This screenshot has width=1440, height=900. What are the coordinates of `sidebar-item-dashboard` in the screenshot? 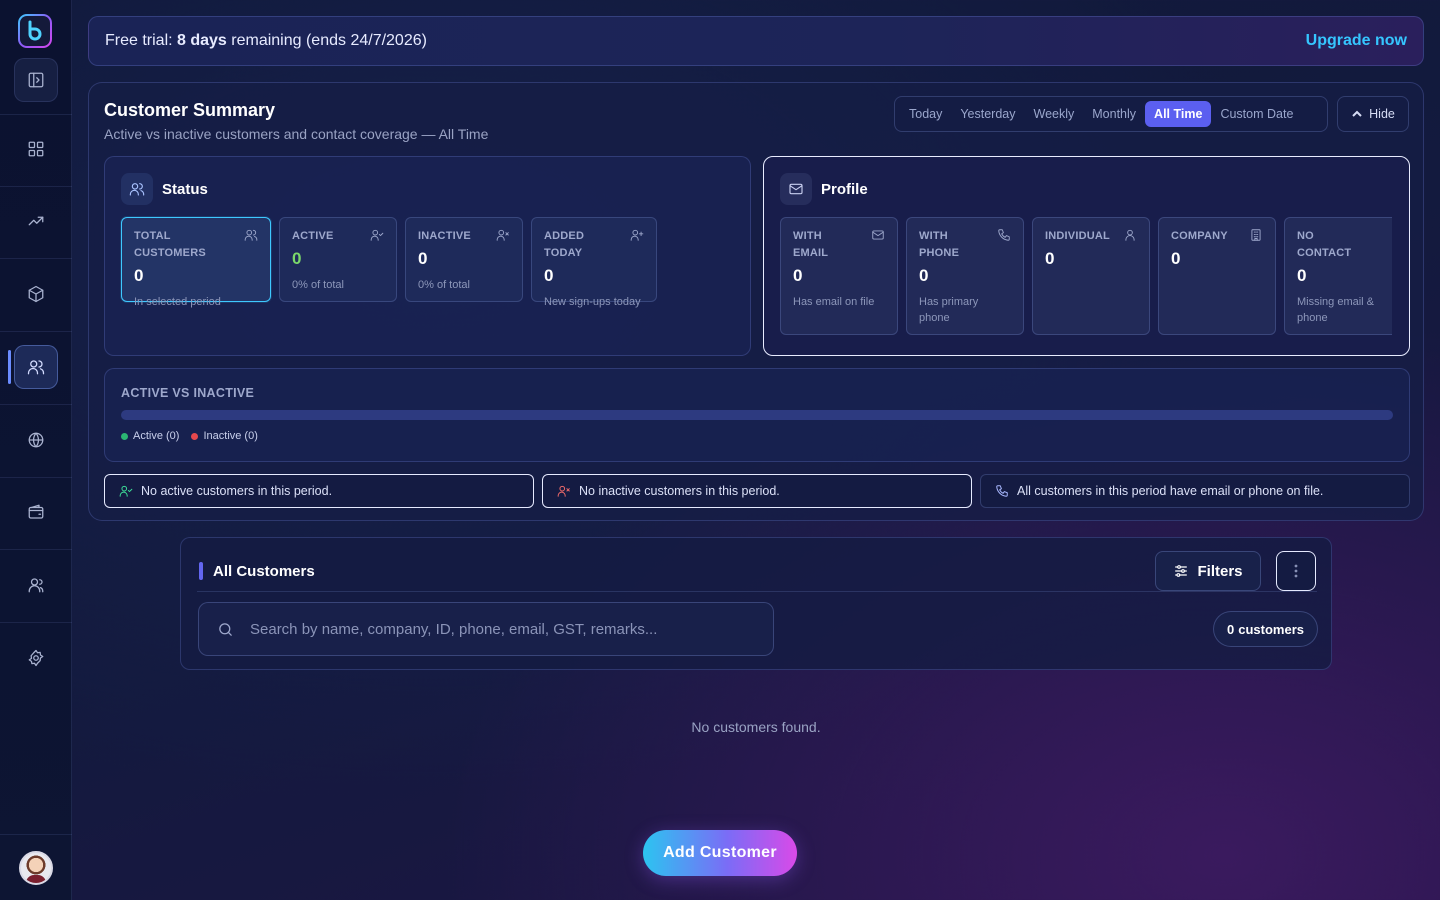 It's located at (36, 149).